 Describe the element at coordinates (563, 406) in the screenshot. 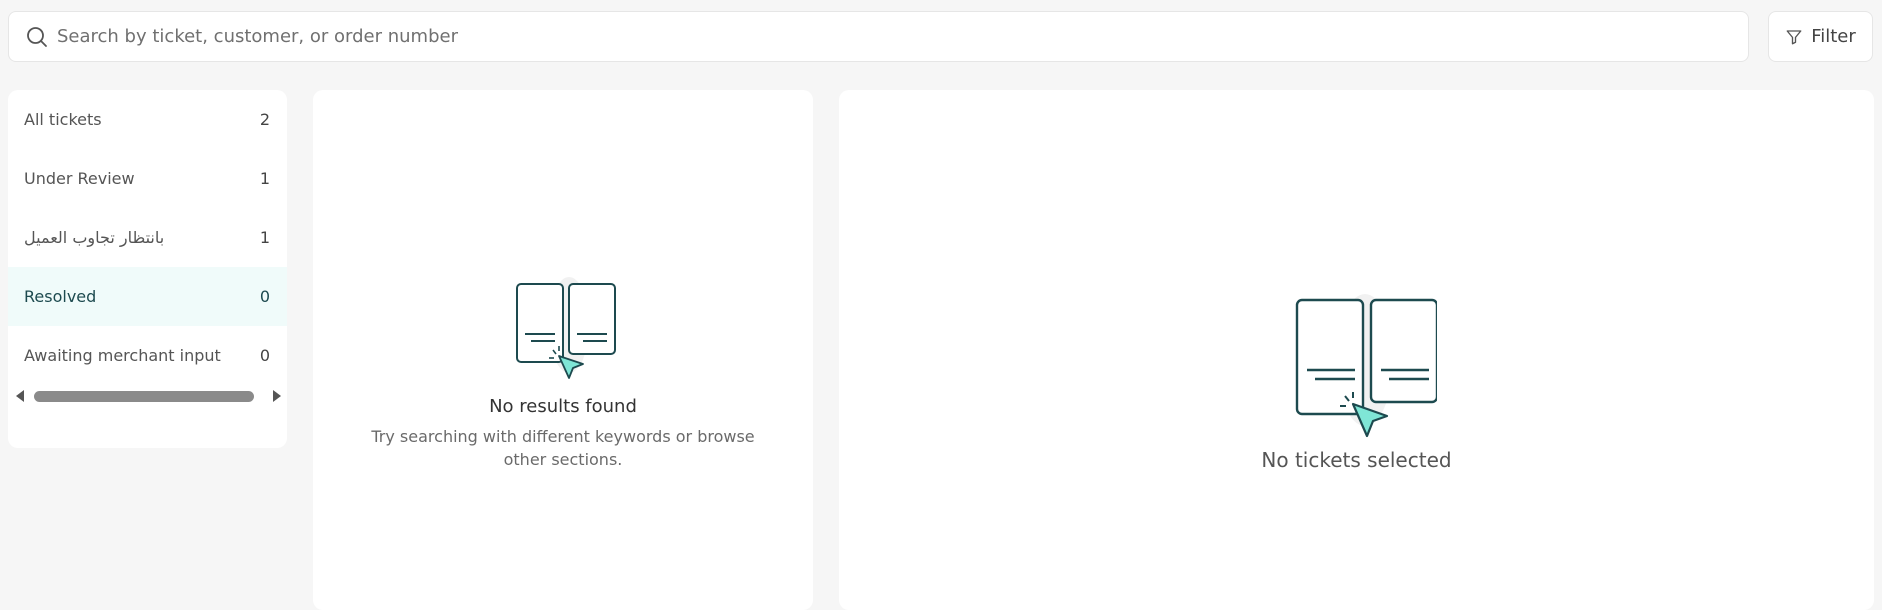

I see `empty-results-title: No results found` at that location.